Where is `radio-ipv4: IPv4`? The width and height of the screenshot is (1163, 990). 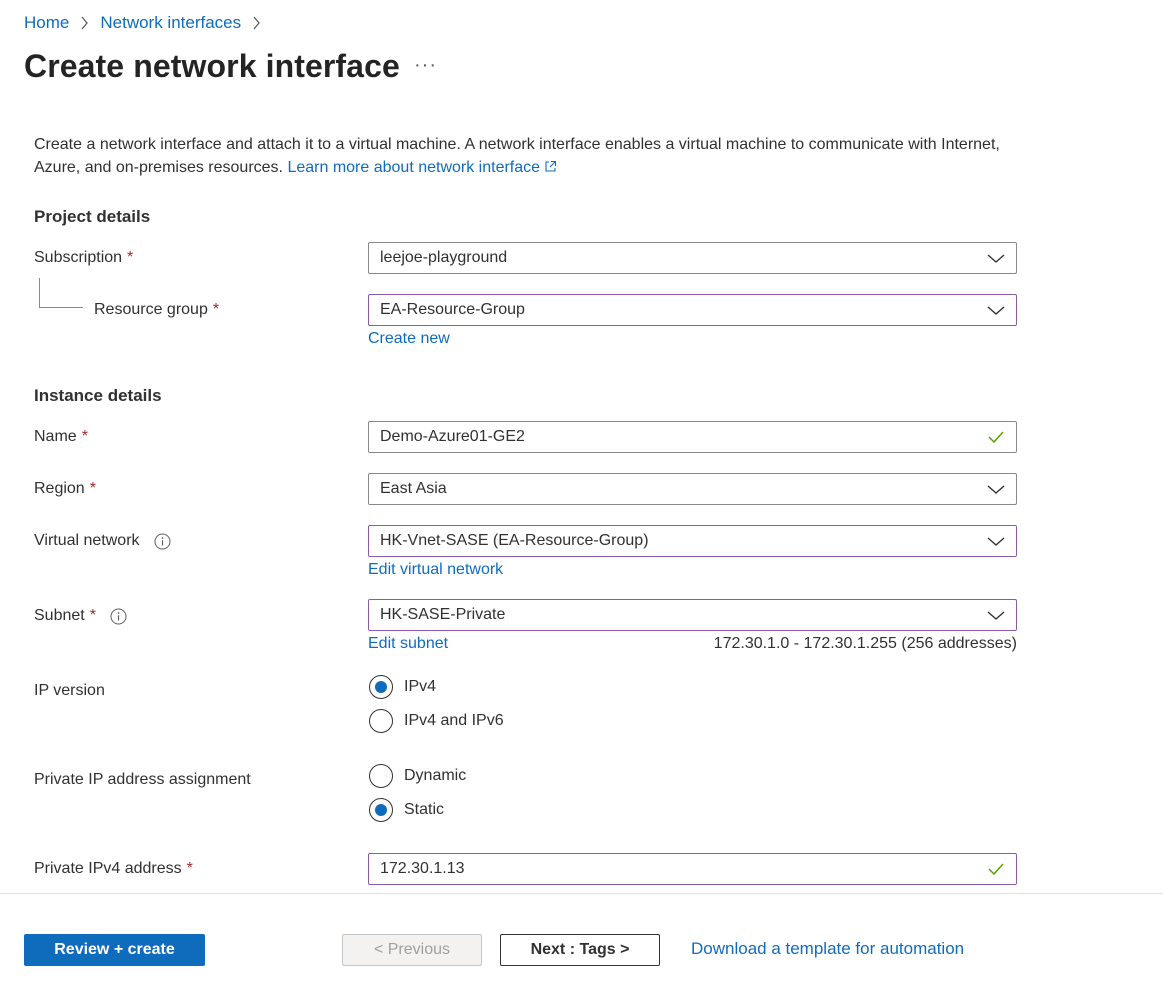 radio-ipv4: IPv4 is located at coordinates (402, 687).